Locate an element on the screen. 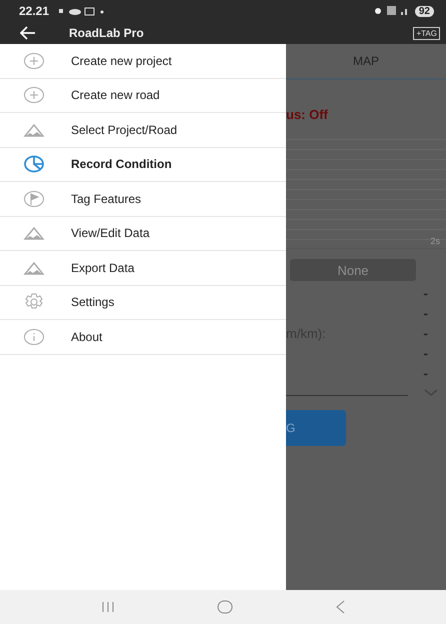 The height and width of the screenshot is (624, 446). drawer-item: Create new project is located at coordinates (143, 61).